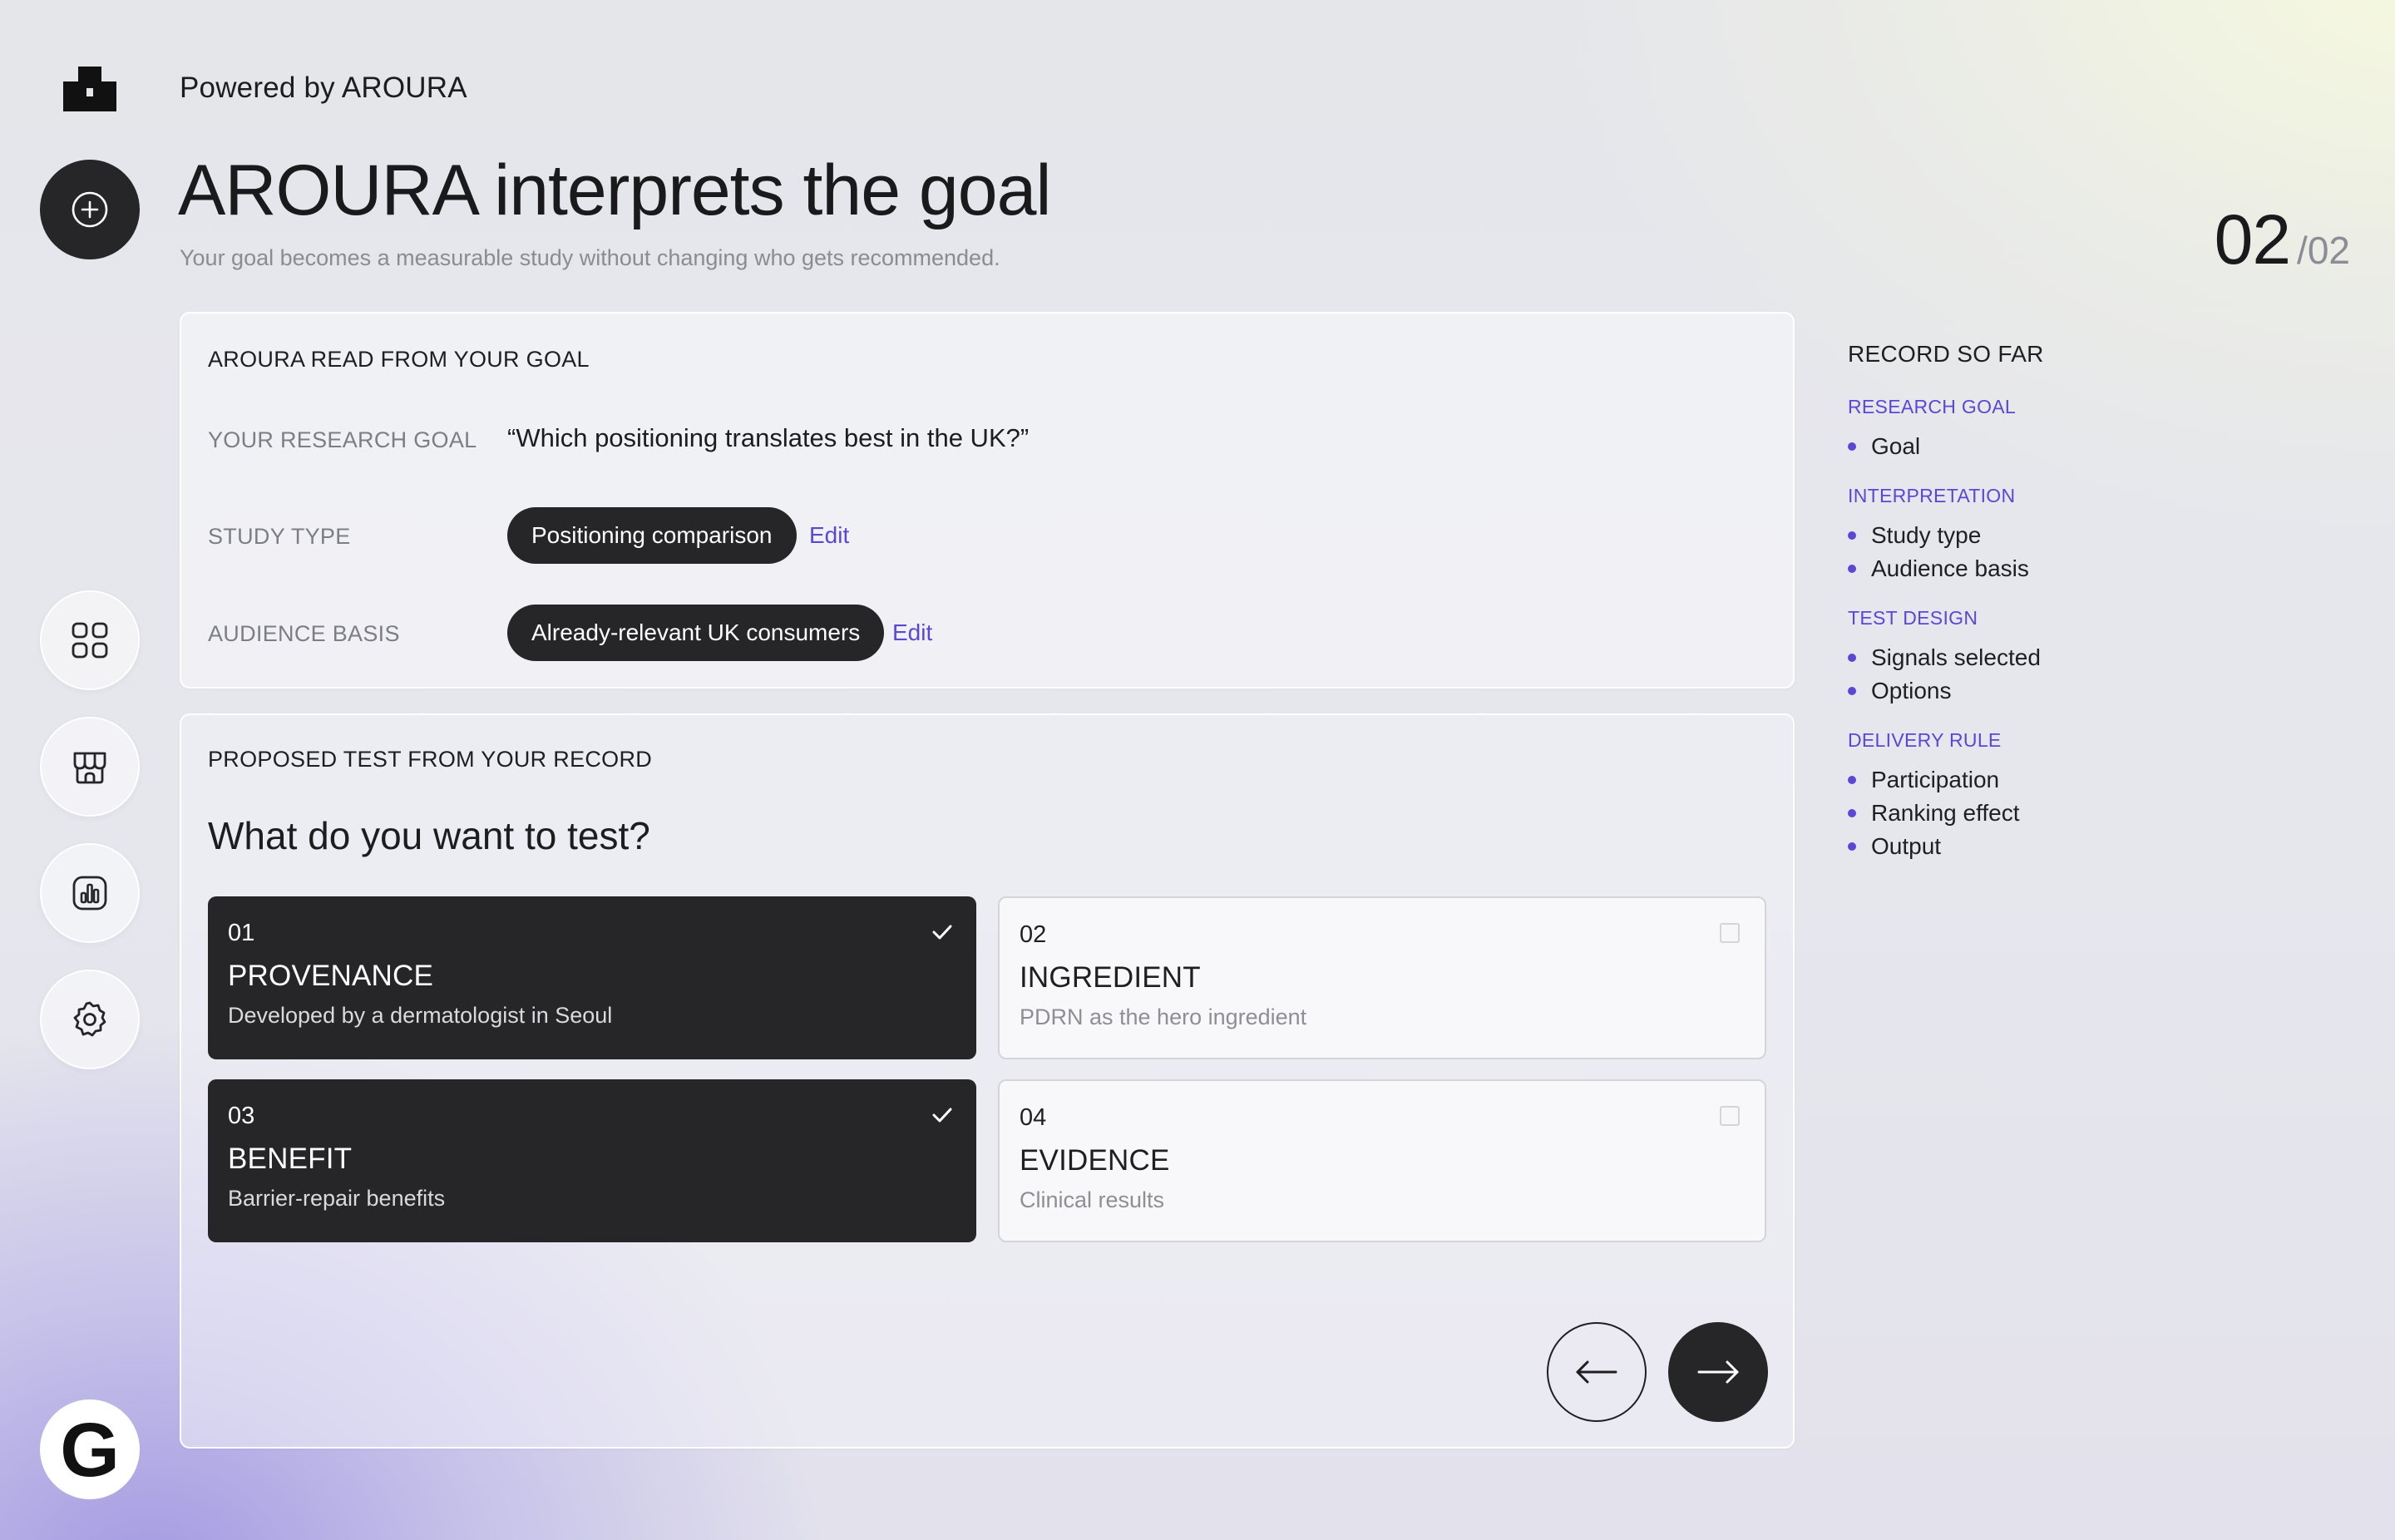 This screenshot has height=1540, width=2395. Describe the element at coordinates (1950, 568) in the screenshot. I see `record-item-label: Audience basis` at that location.